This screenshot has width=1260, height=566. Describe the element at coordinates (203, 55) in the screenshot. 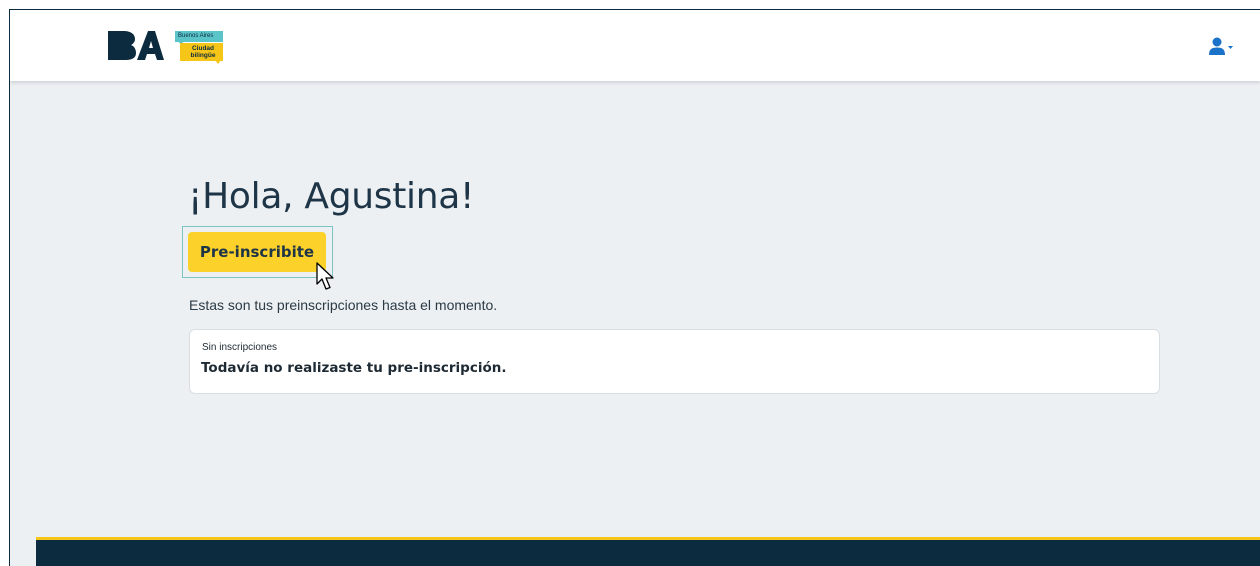

I see `badge-line-2: bilingüe` at that location.